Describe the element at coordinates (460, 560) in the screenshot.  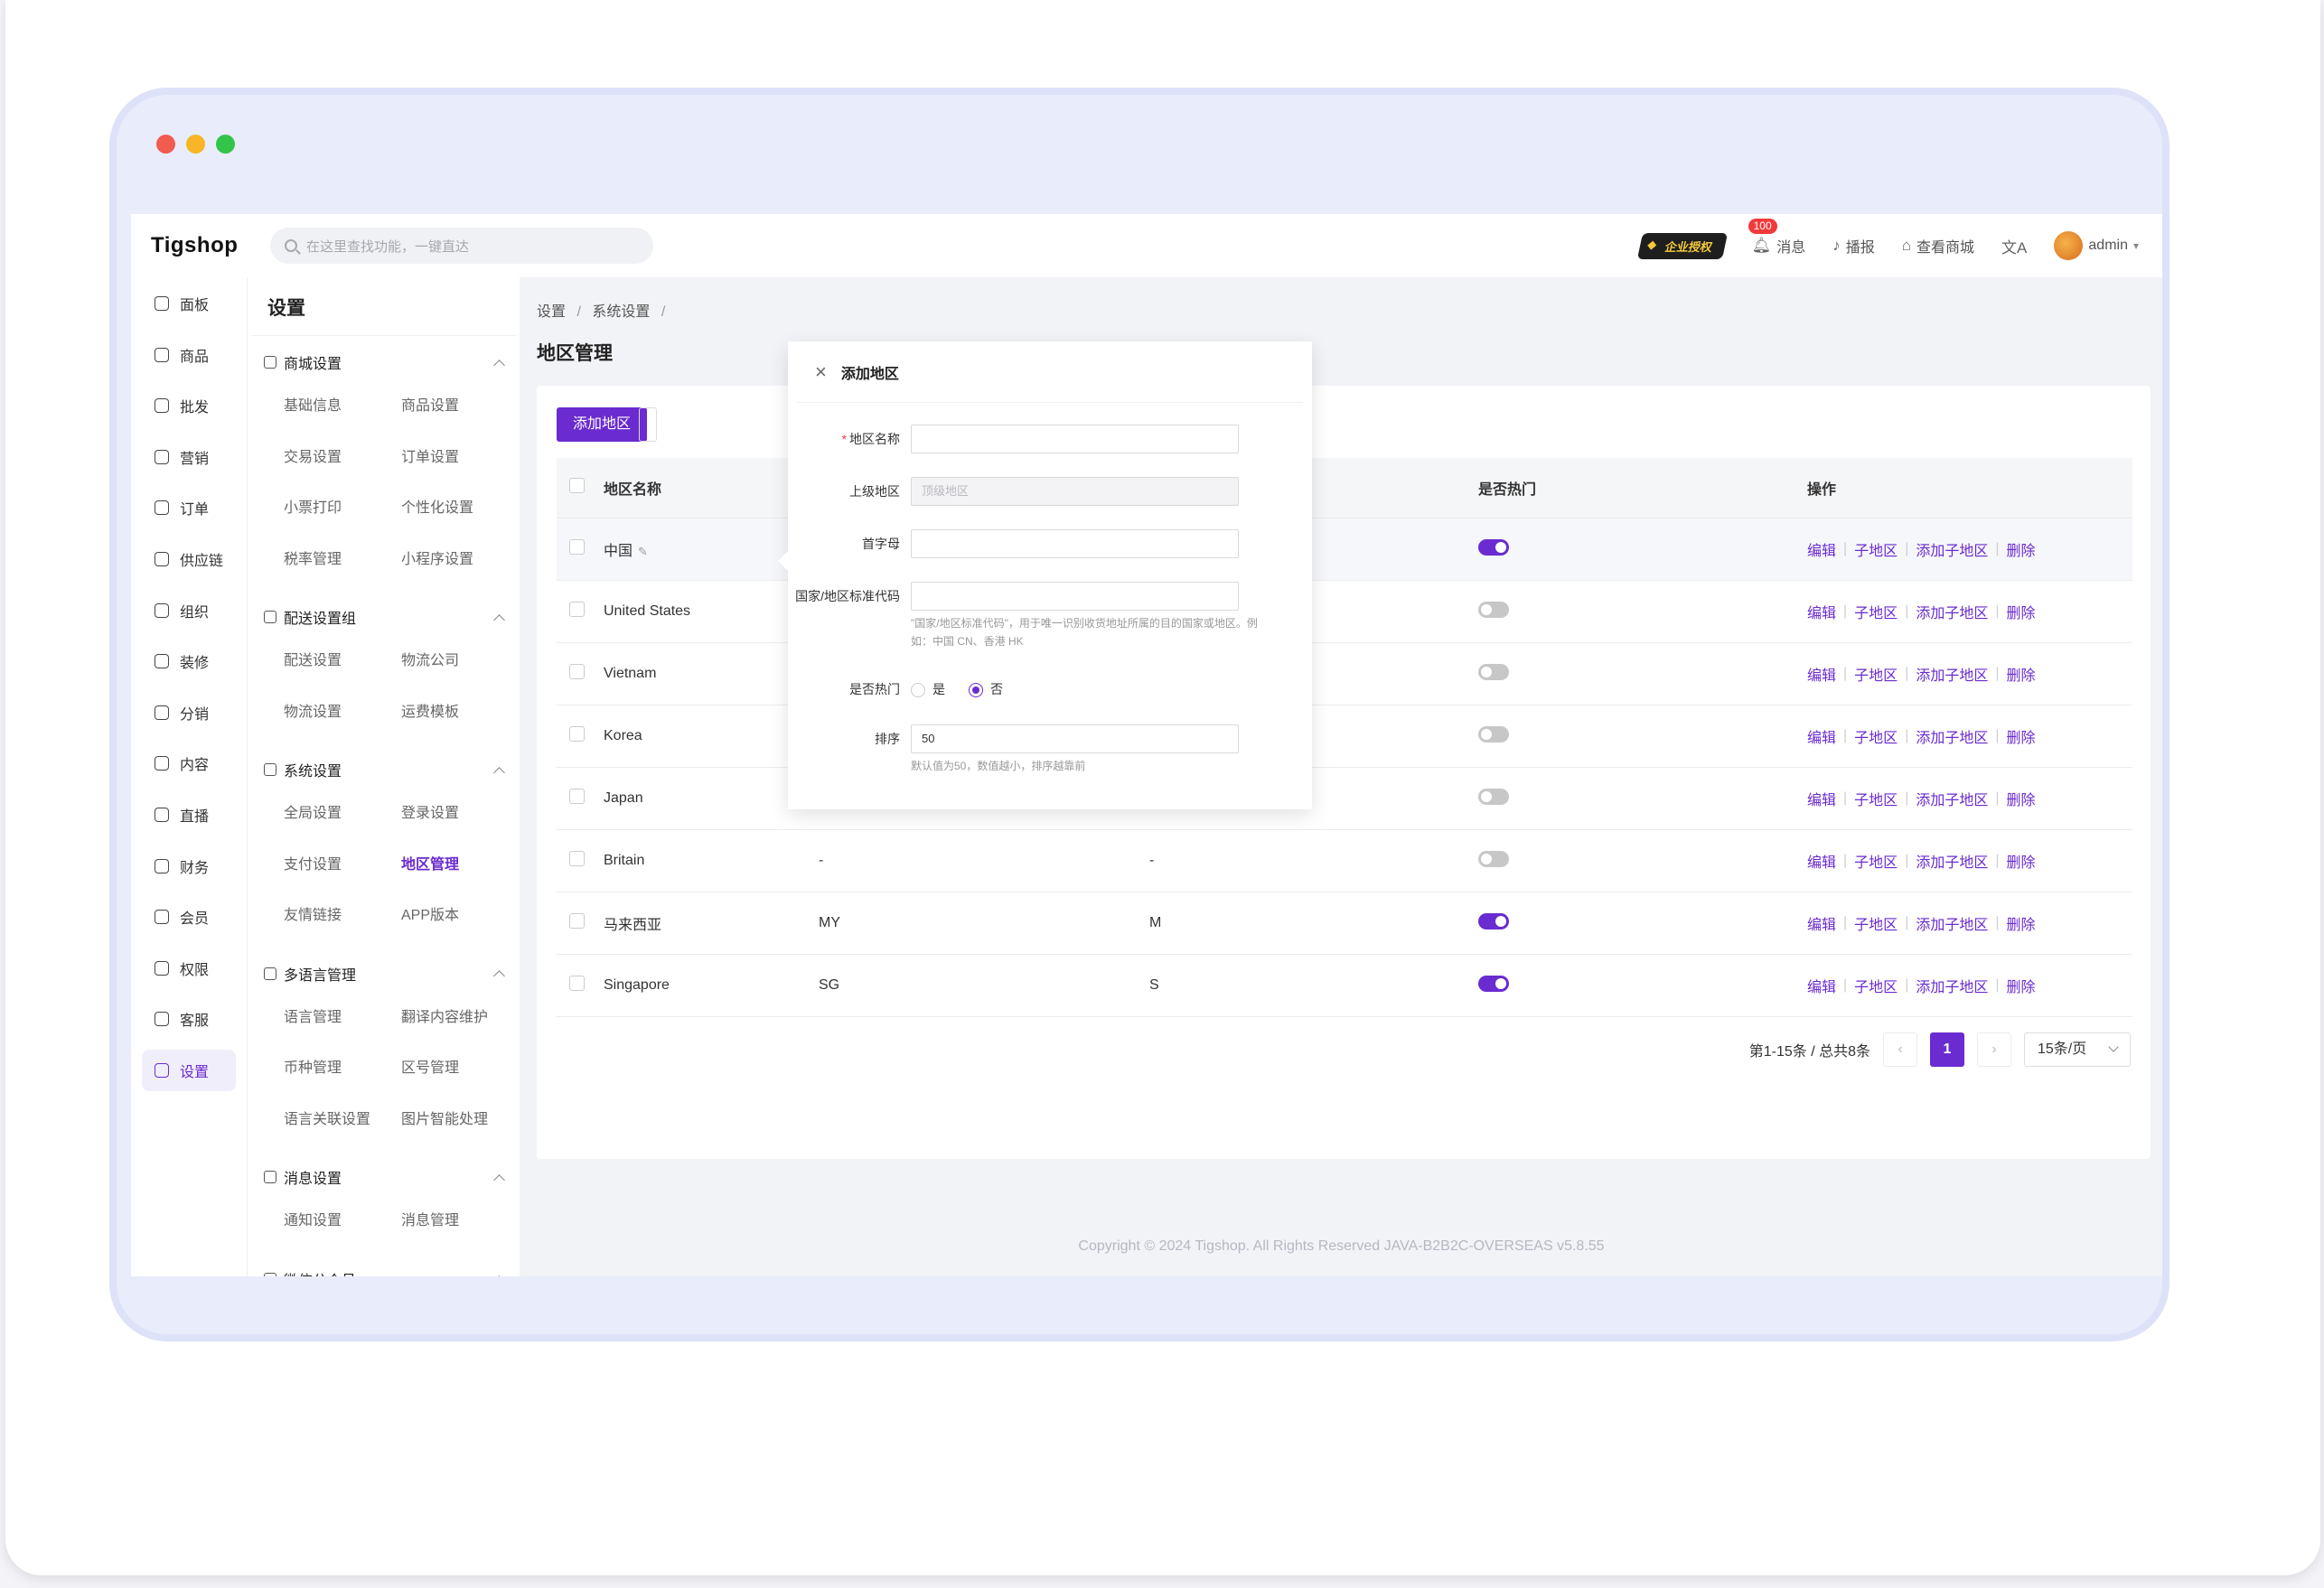
I see `sidebar-item: 小程序设置` at that location.